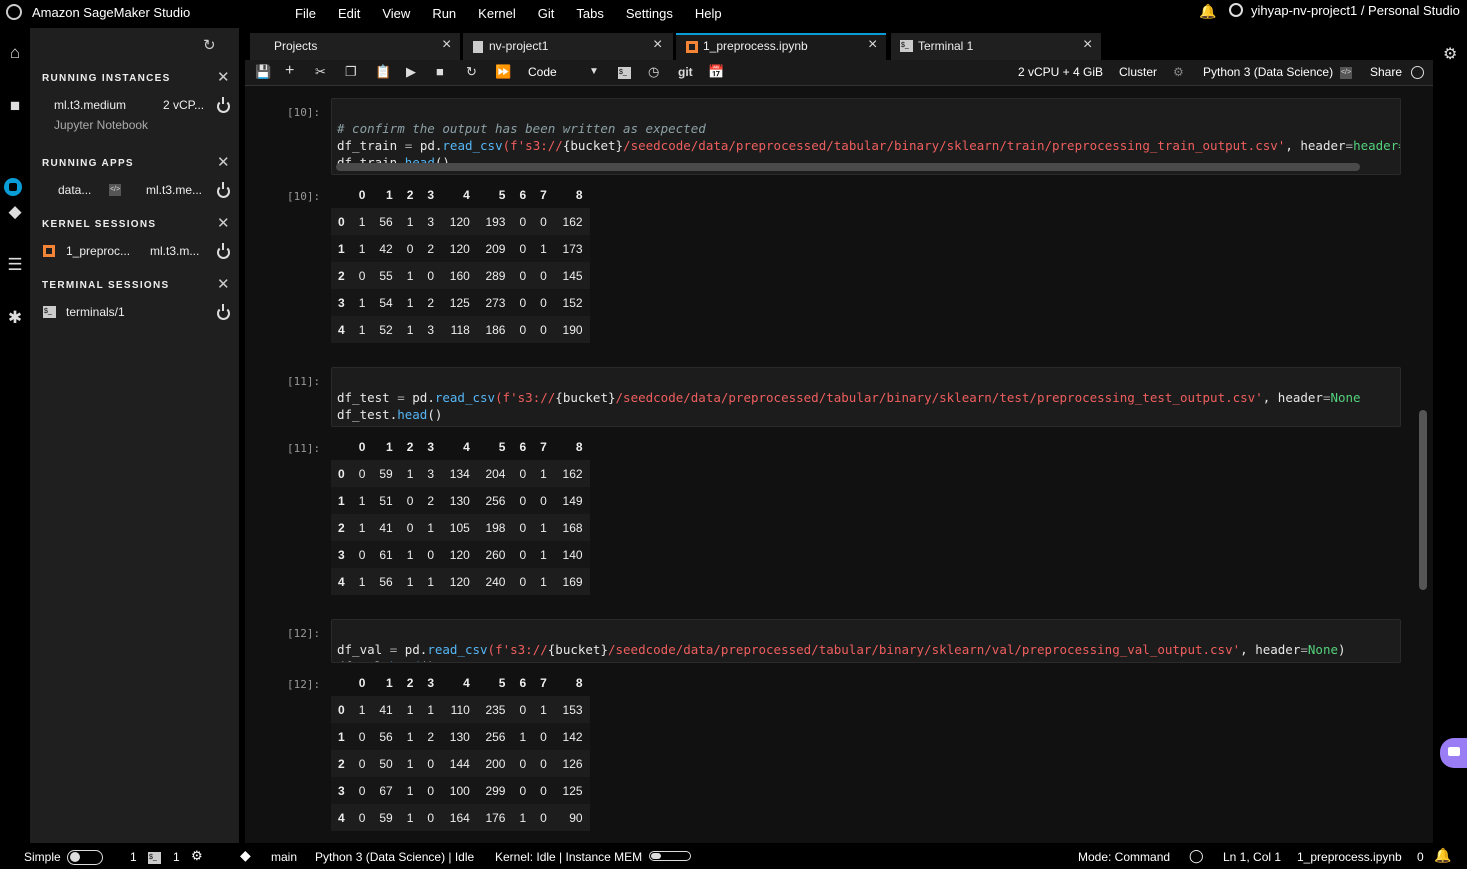 This screenshot has width=1467, height=869. I want to click on table-cell: 1, so click(543, 709).